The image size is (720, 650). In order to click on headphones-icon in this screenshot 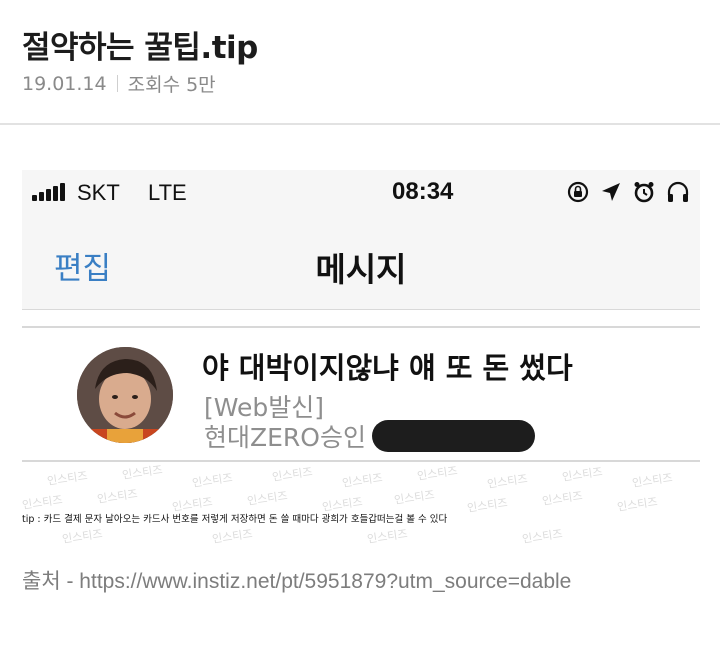, I will do `click(678, 192)`.